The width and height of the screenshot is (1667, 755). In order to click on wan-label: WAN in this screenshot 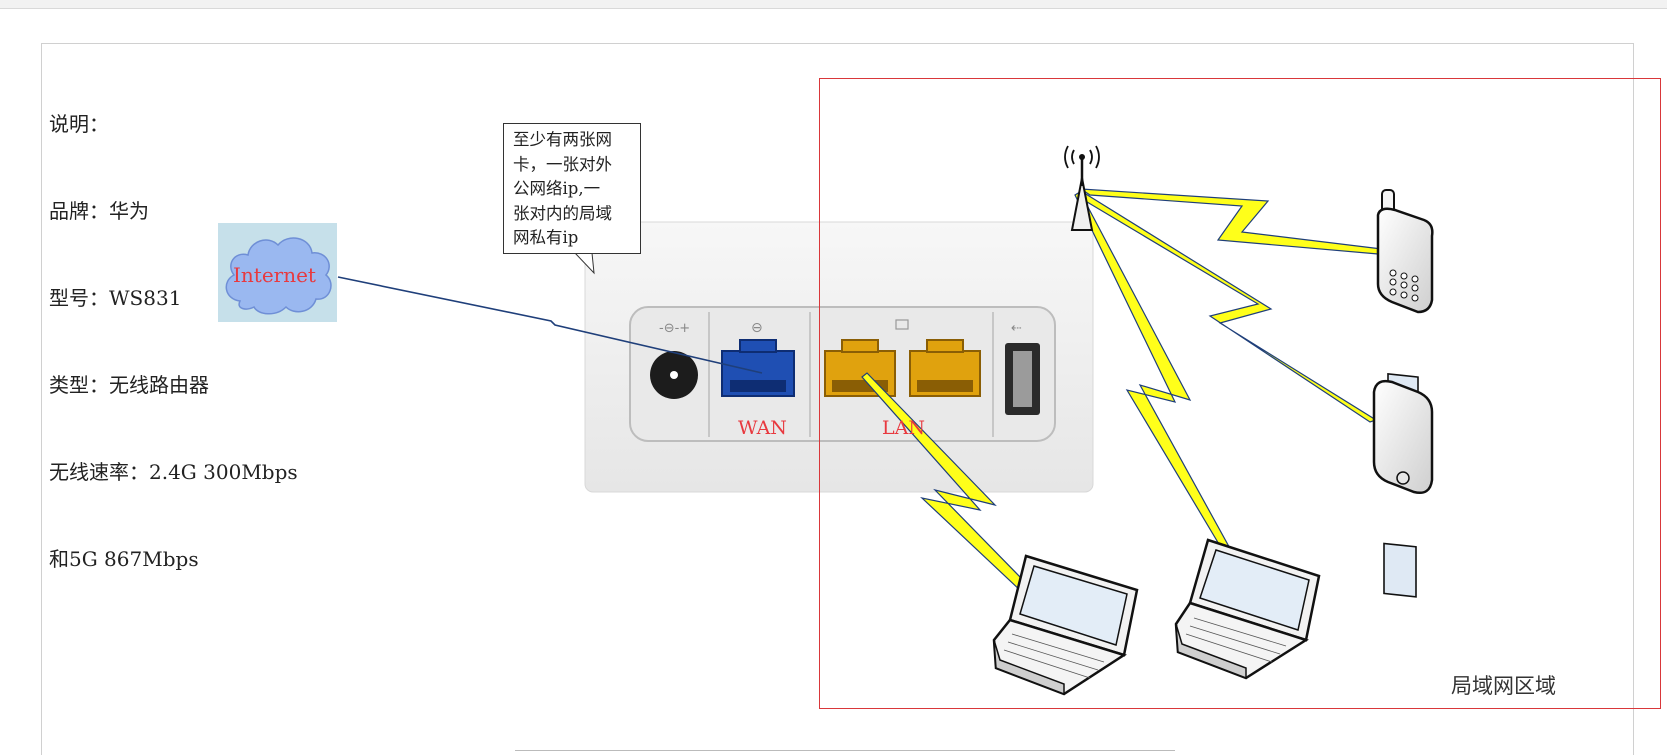, I will do `click(762, 428)`.